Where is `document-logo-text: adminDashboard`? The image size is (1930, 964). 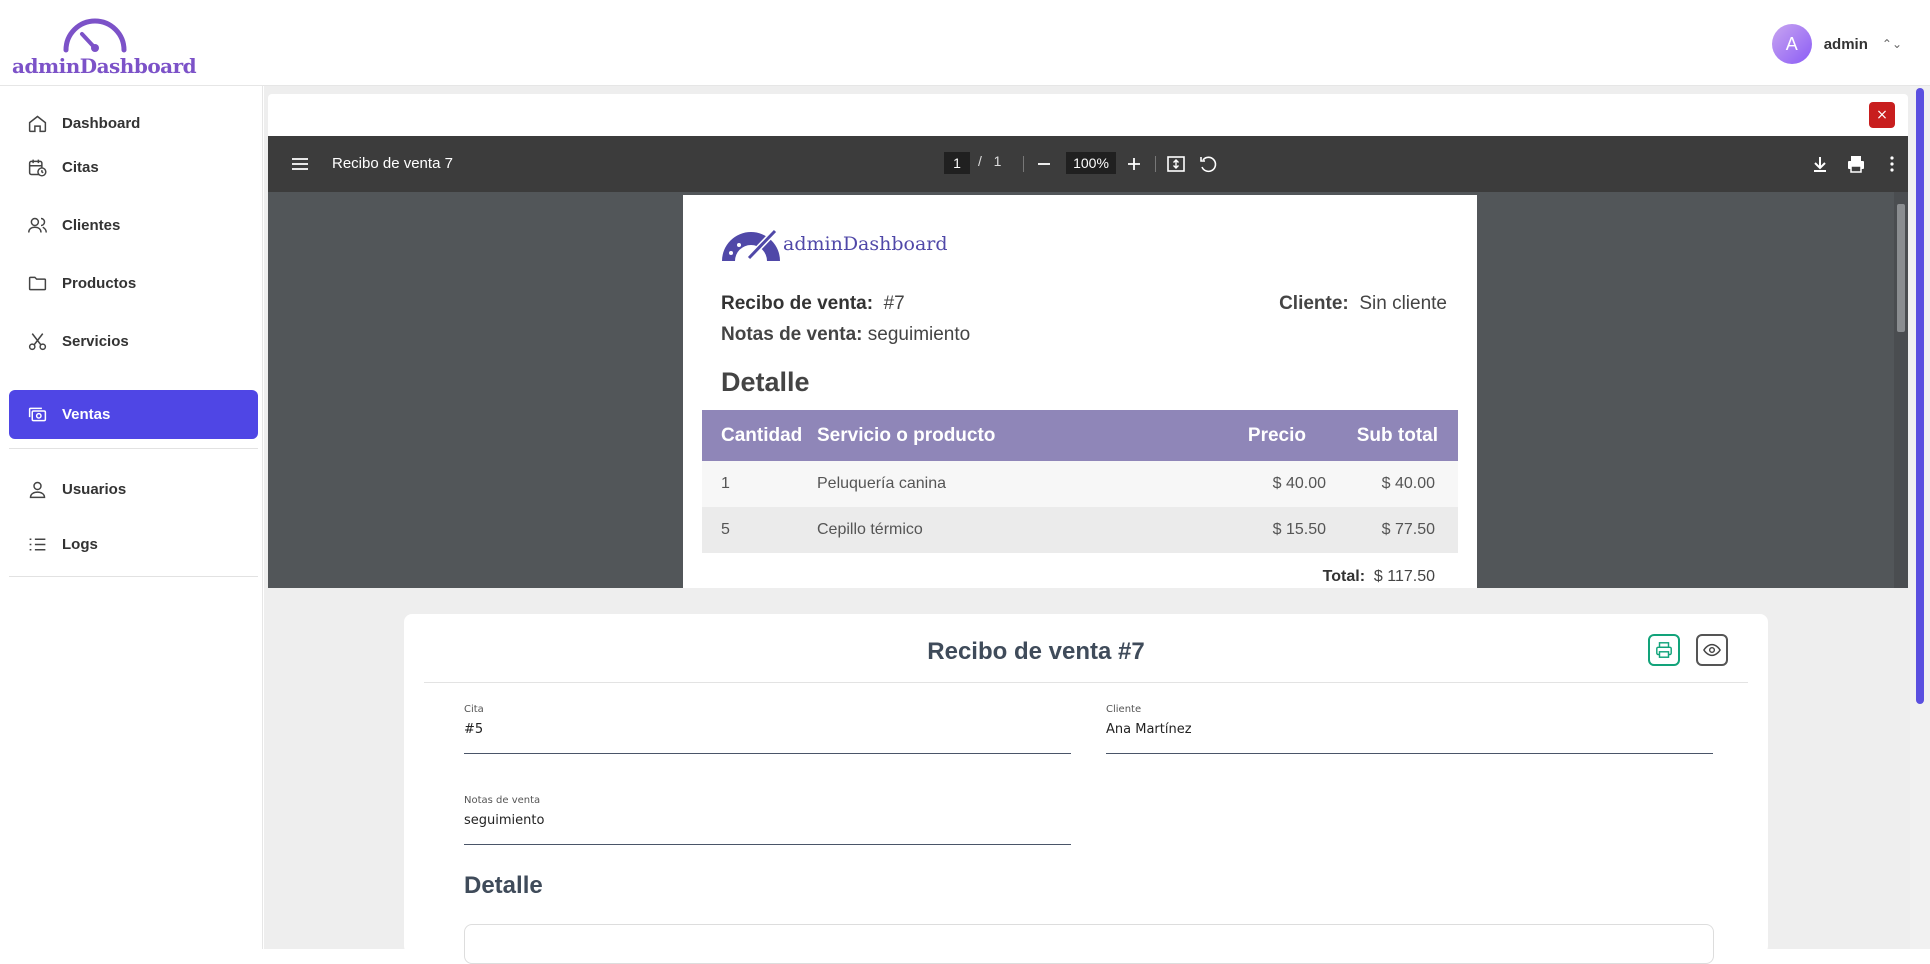 document-logo-text: adminDashboard is located at coordinates (865, 244).